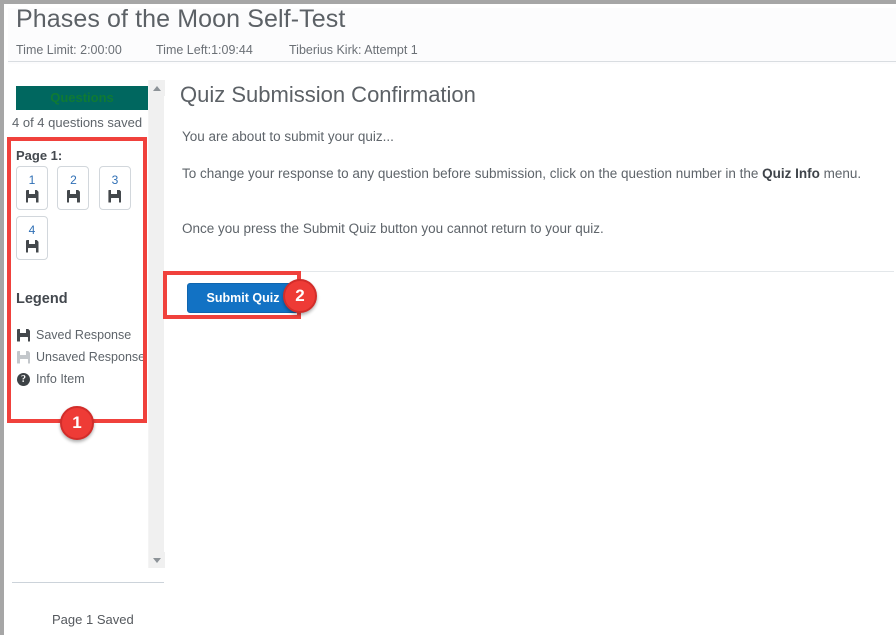 The image size is (896, 635). Describe the element at coordinates (73, 179) in the screenshot. I see `question-number-label: 2` at that location.